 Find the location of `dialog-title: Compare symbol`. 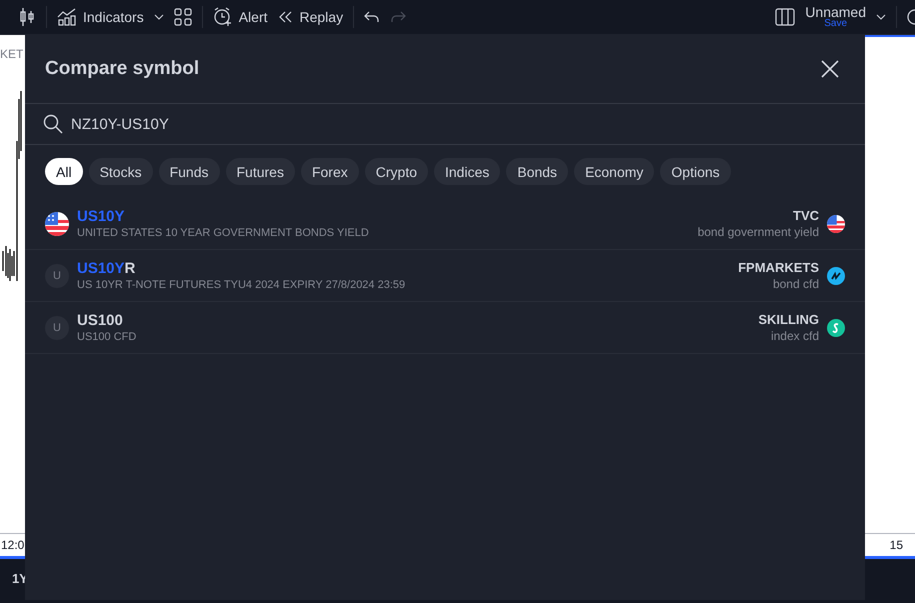

dialog-title: Compare symbol is located at coordinates (122, 69).